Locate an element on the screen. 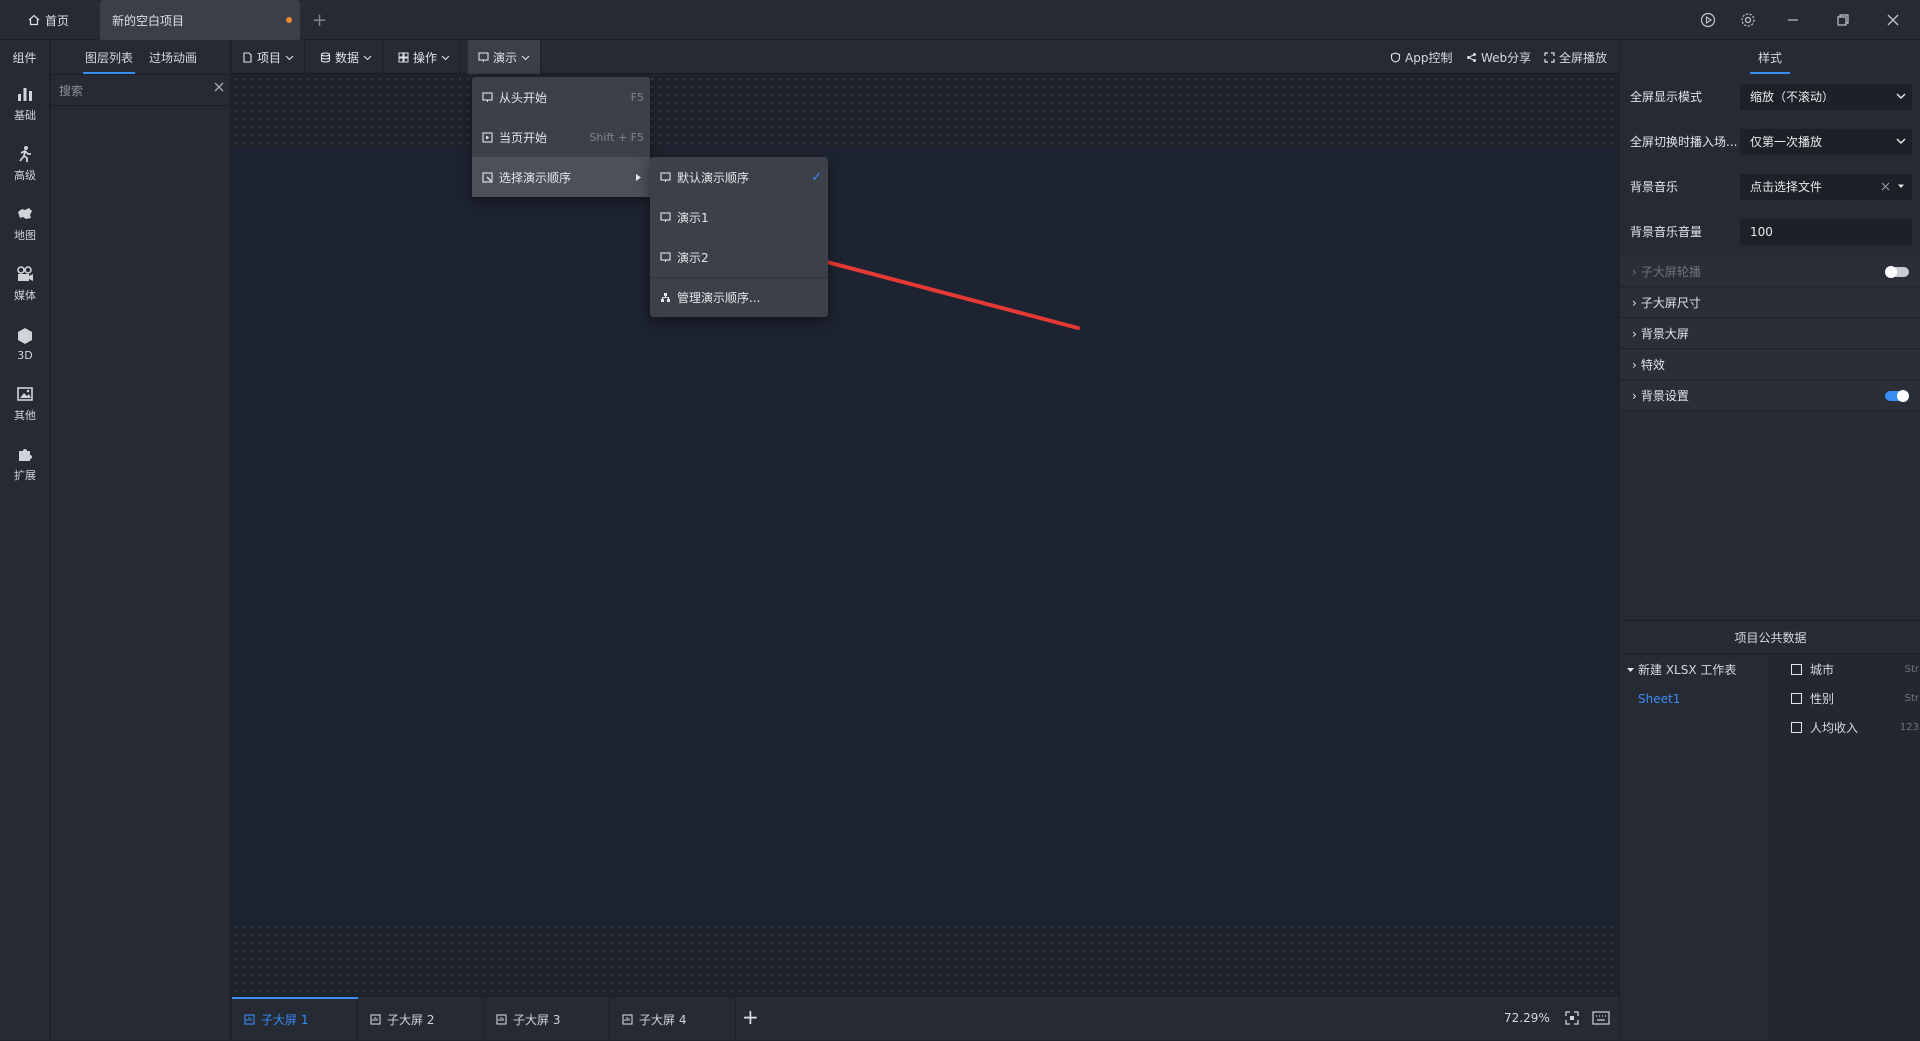  menu-present: 演示 is located at coordinates (505, 57).